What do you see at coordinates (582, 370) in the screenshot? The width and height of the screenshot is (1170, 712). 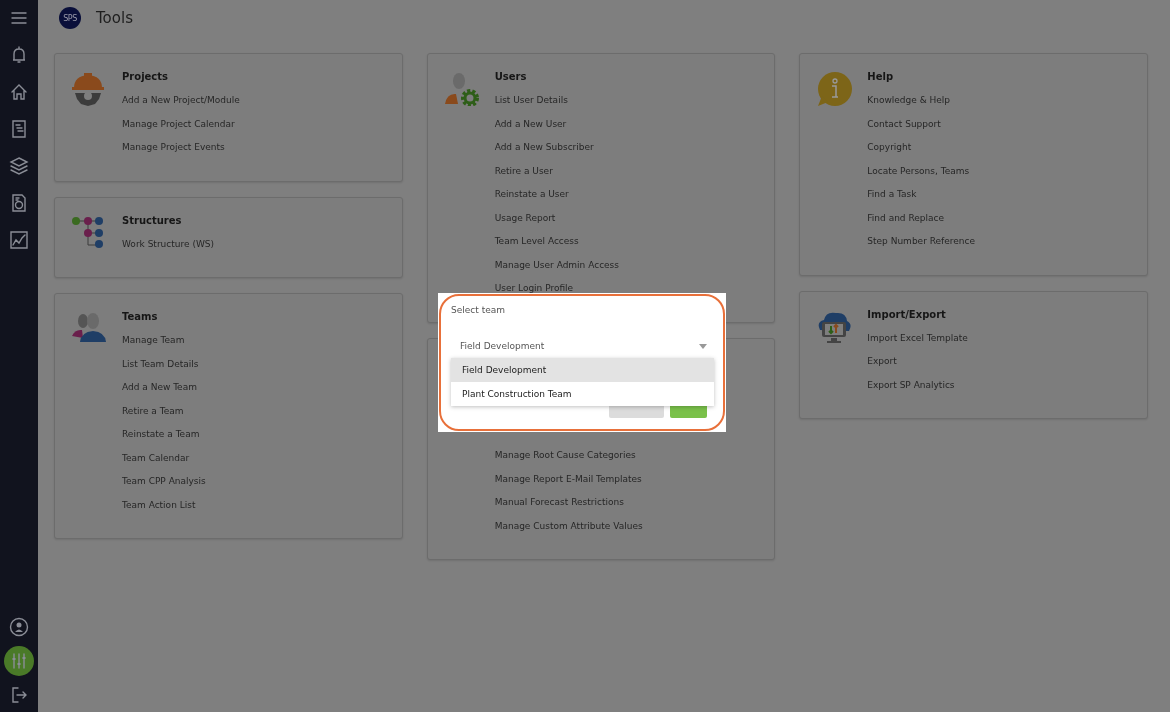 I see `dropdown-option: Field Development` at bounding box center [582, 370].